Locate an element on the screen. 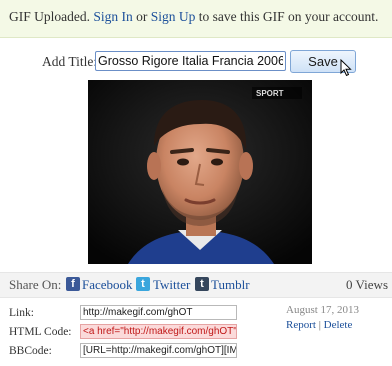  sign-in-link: Sign In is located at coordinates (112, 16).